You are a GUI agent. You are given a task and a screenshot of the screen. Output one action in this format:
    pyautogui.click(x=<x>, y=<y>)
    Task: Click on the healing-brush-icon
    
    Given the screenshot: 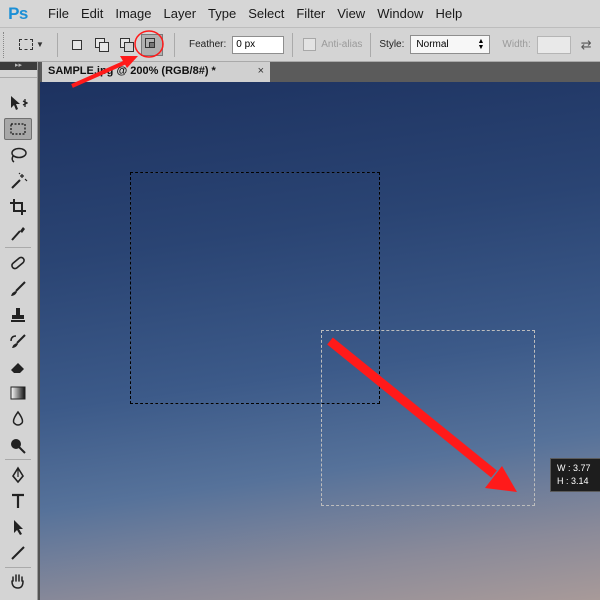 What is the action you would take?
    pyautogui.click(x=18, y=263)
    